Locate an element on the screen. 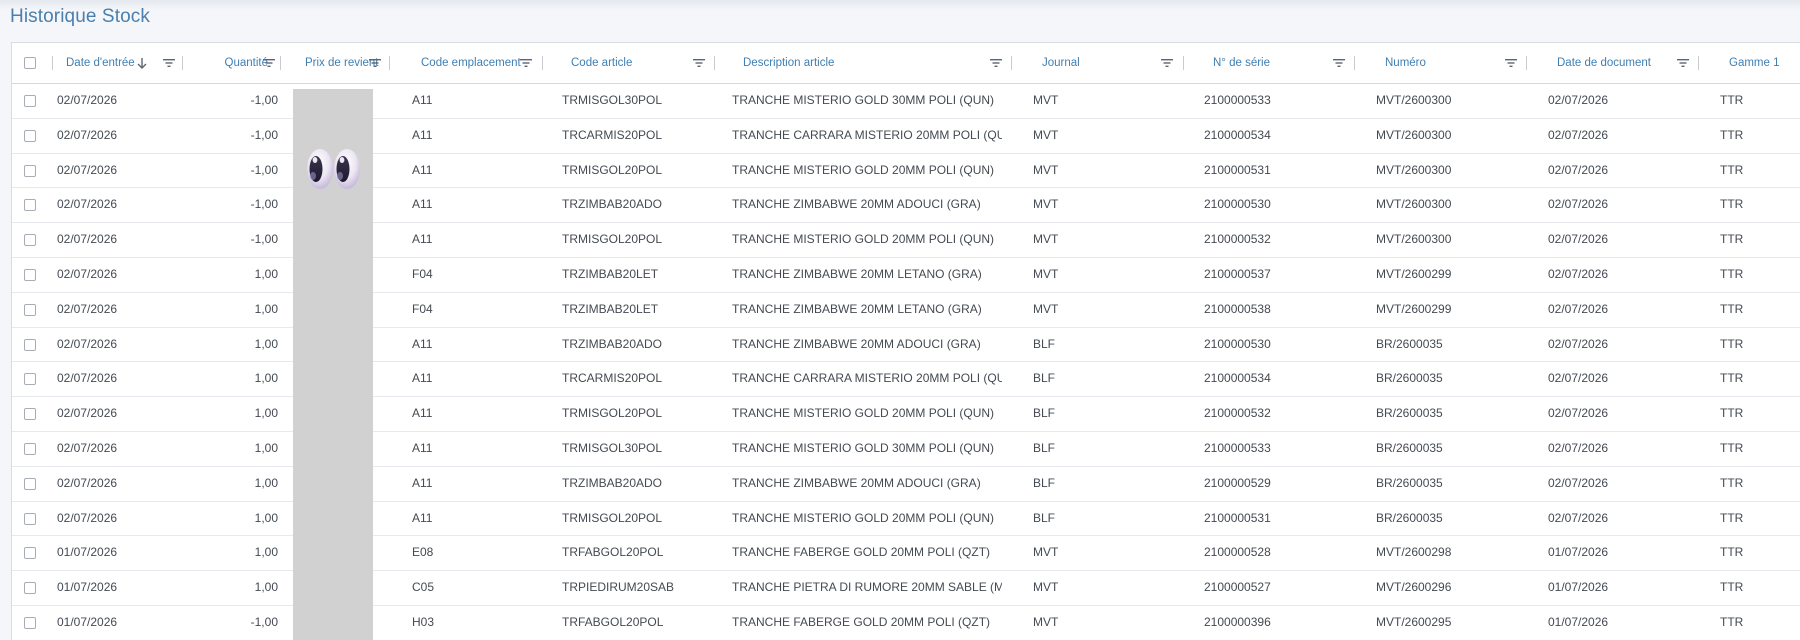 This screenshot has width=1800, height=640. column-header-code-article: Code article is located at coordinates (656, 63).